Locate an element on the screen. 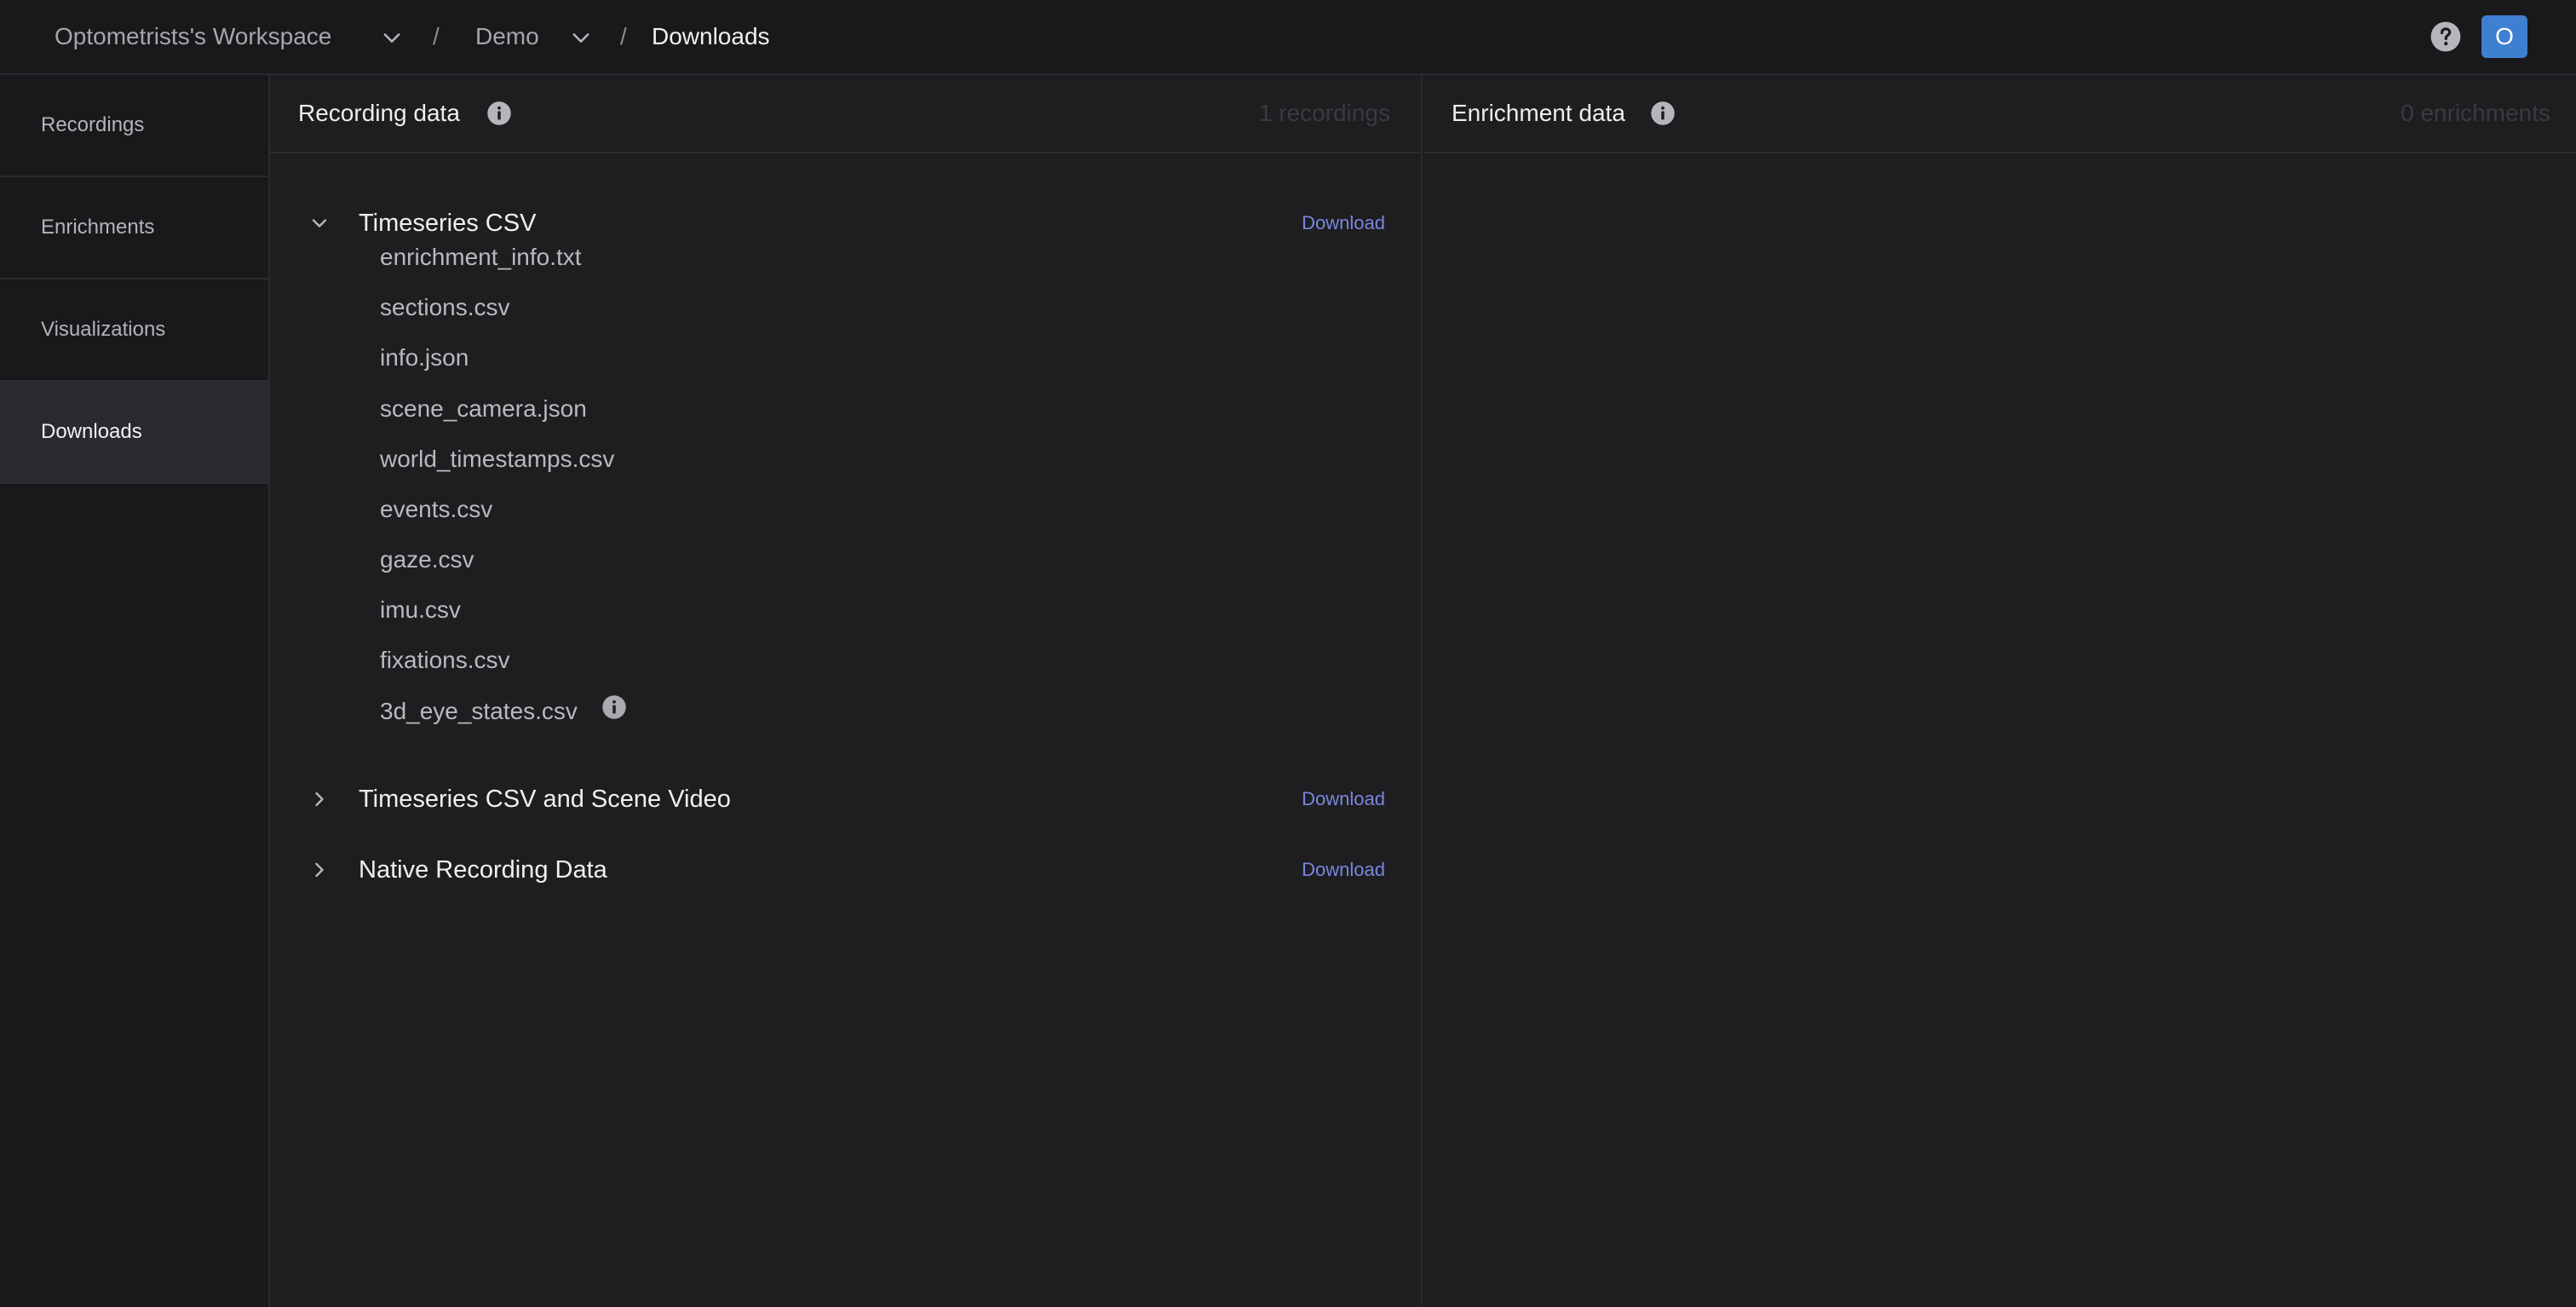  file-item: info.json is located at coordinates (425, 358).